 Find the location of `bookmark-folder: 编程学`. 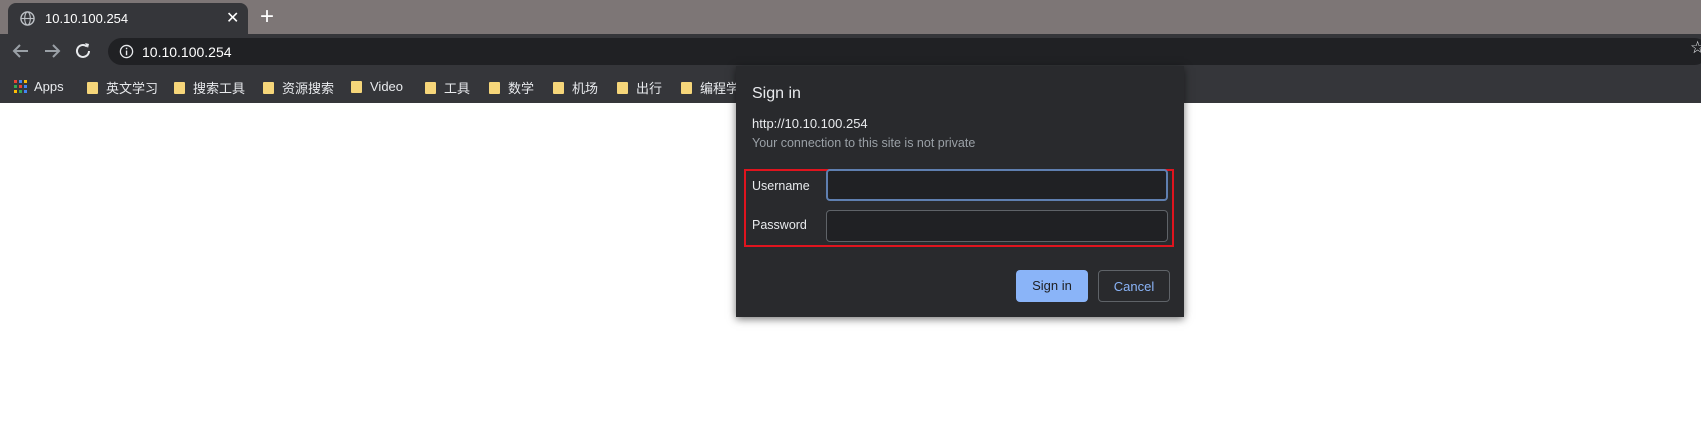

bookmark-folder: 编程学 is located at coordinates (710, 87).